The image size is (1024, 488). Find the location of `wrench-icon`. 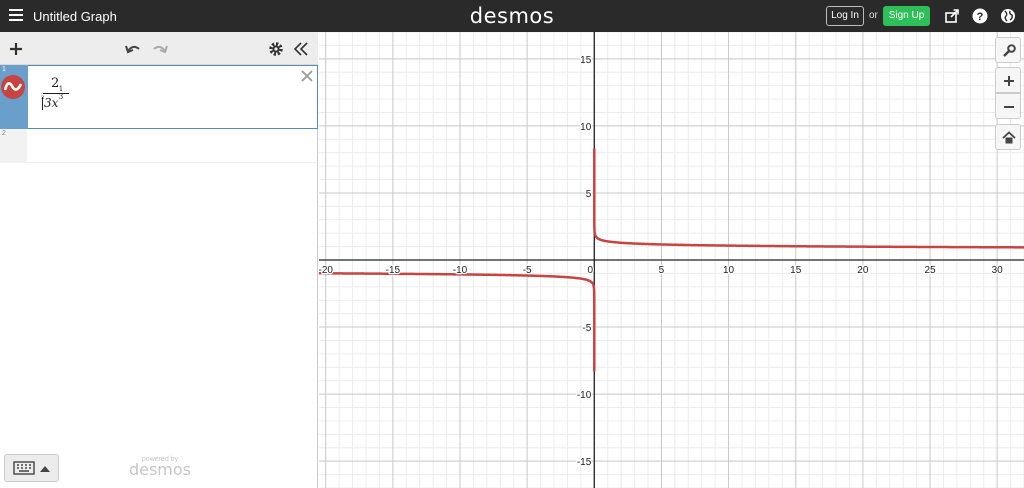

wrench-icon is located at coordinates (1009, 50).